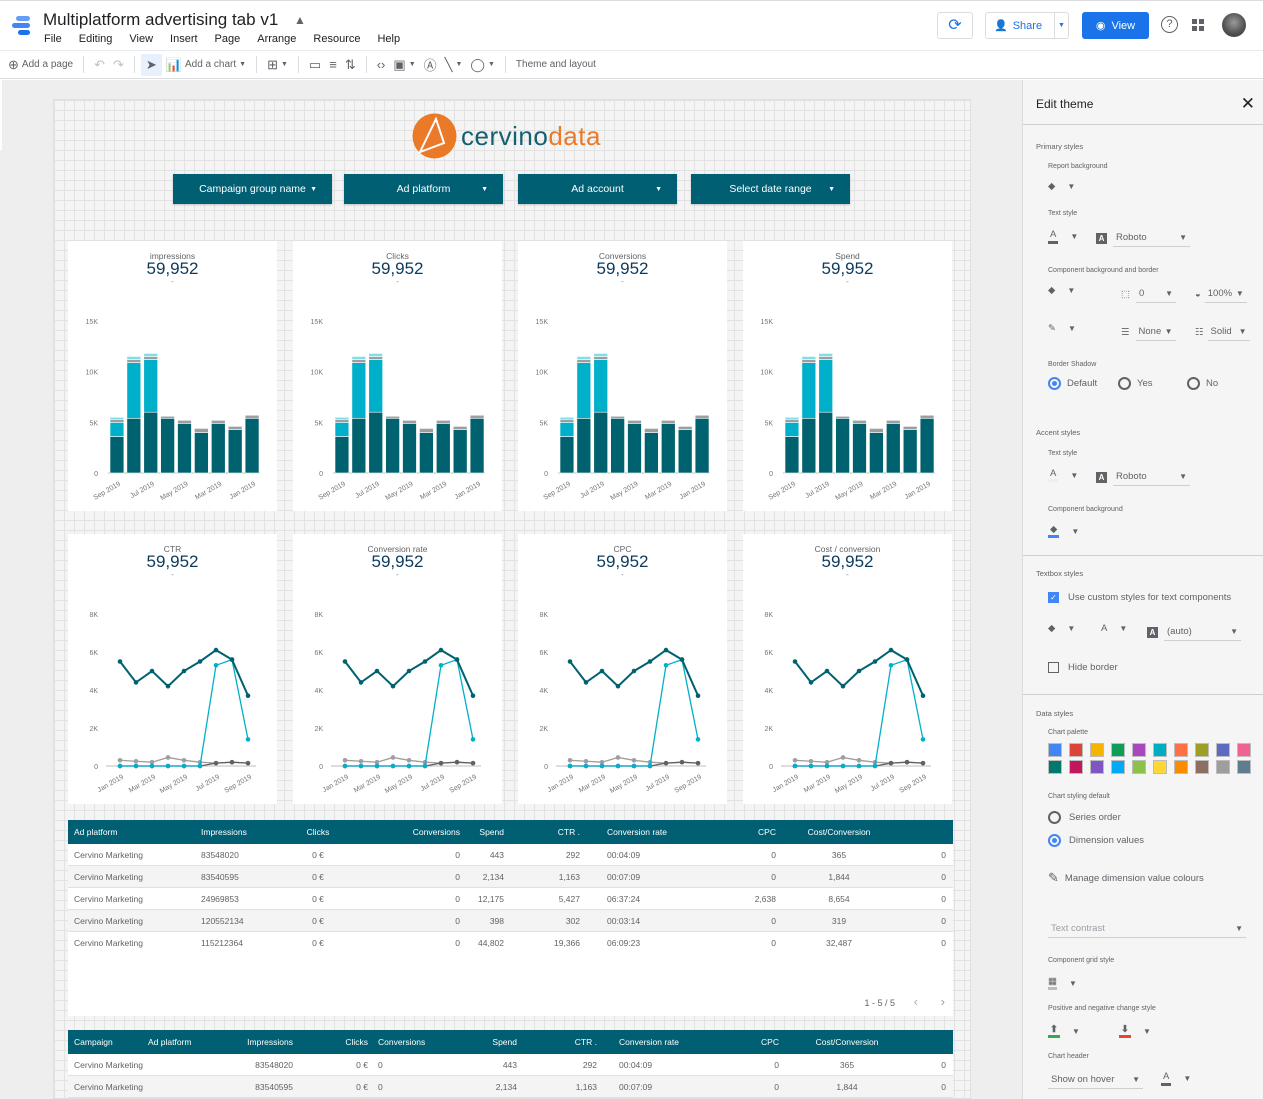  Describe the element at coordinates (1148, 294) in the screenshot. I see `border-radius-select: ⬚ 0 ▼` at that location.